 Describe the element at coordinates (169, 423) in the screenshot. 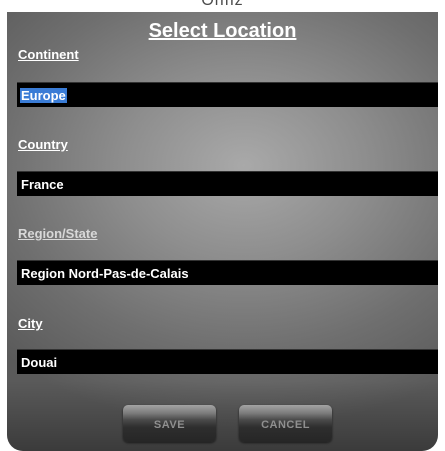

I see `save-button: SAVE` at that location.